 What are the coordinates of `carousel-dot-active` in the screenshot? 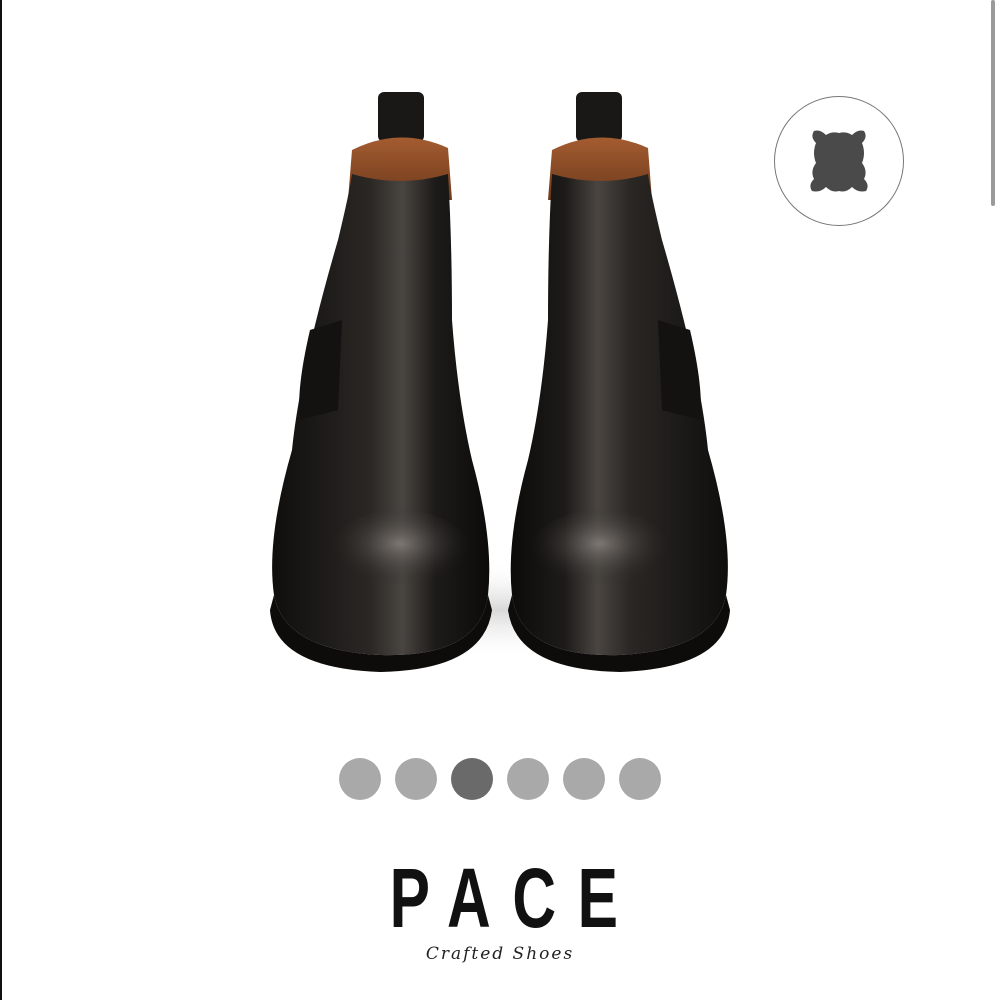 It's located at (472, 779).